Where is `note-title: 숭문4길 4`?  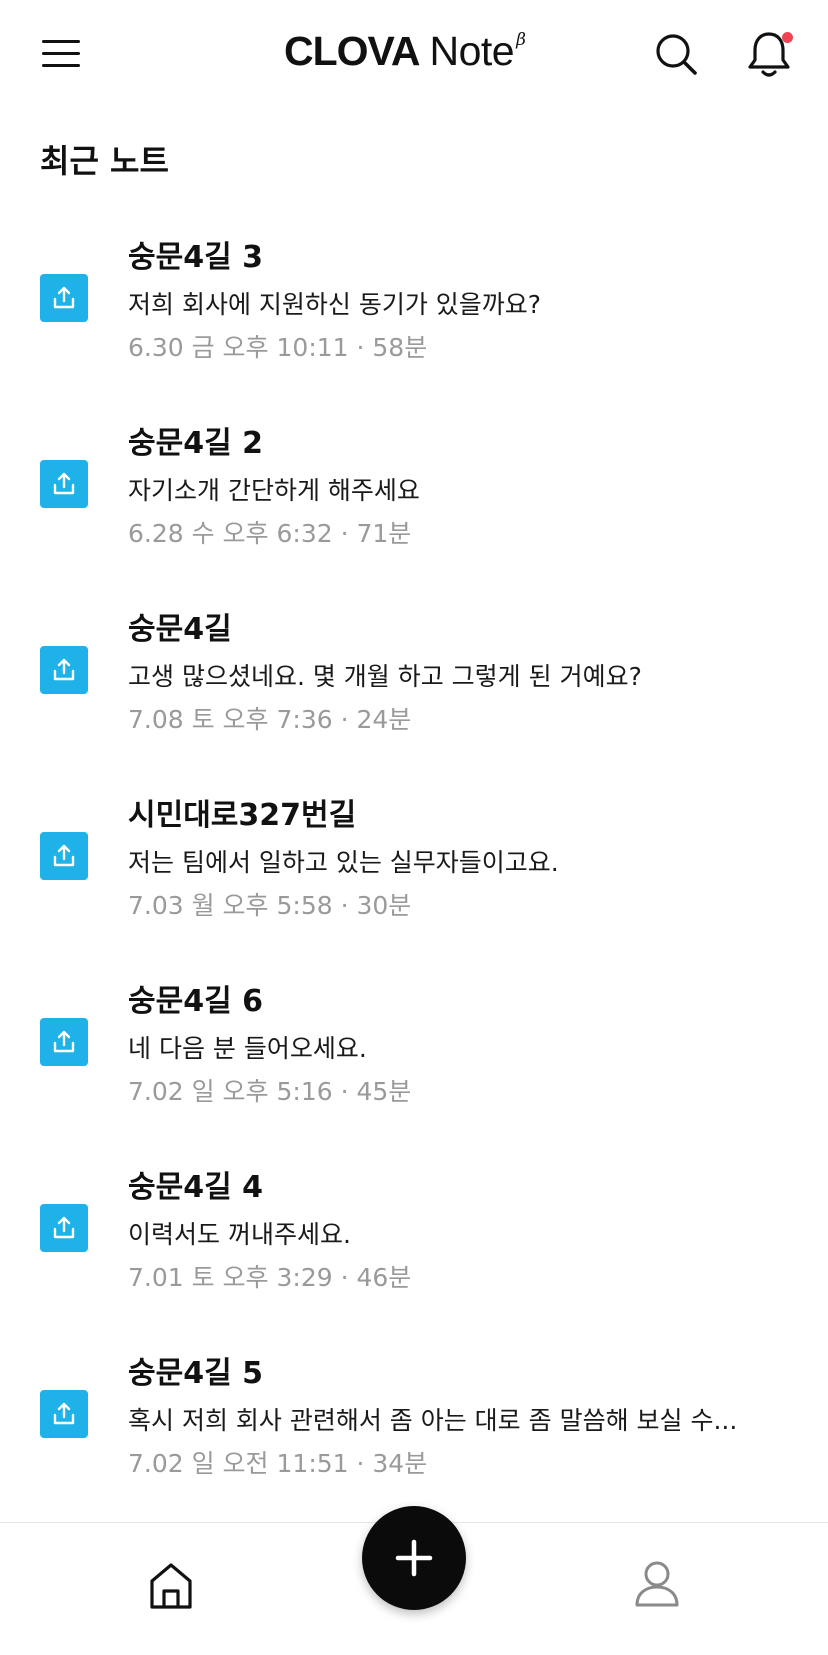
note-title: 숭문4길 4 is located at coordinates (195, 1187).